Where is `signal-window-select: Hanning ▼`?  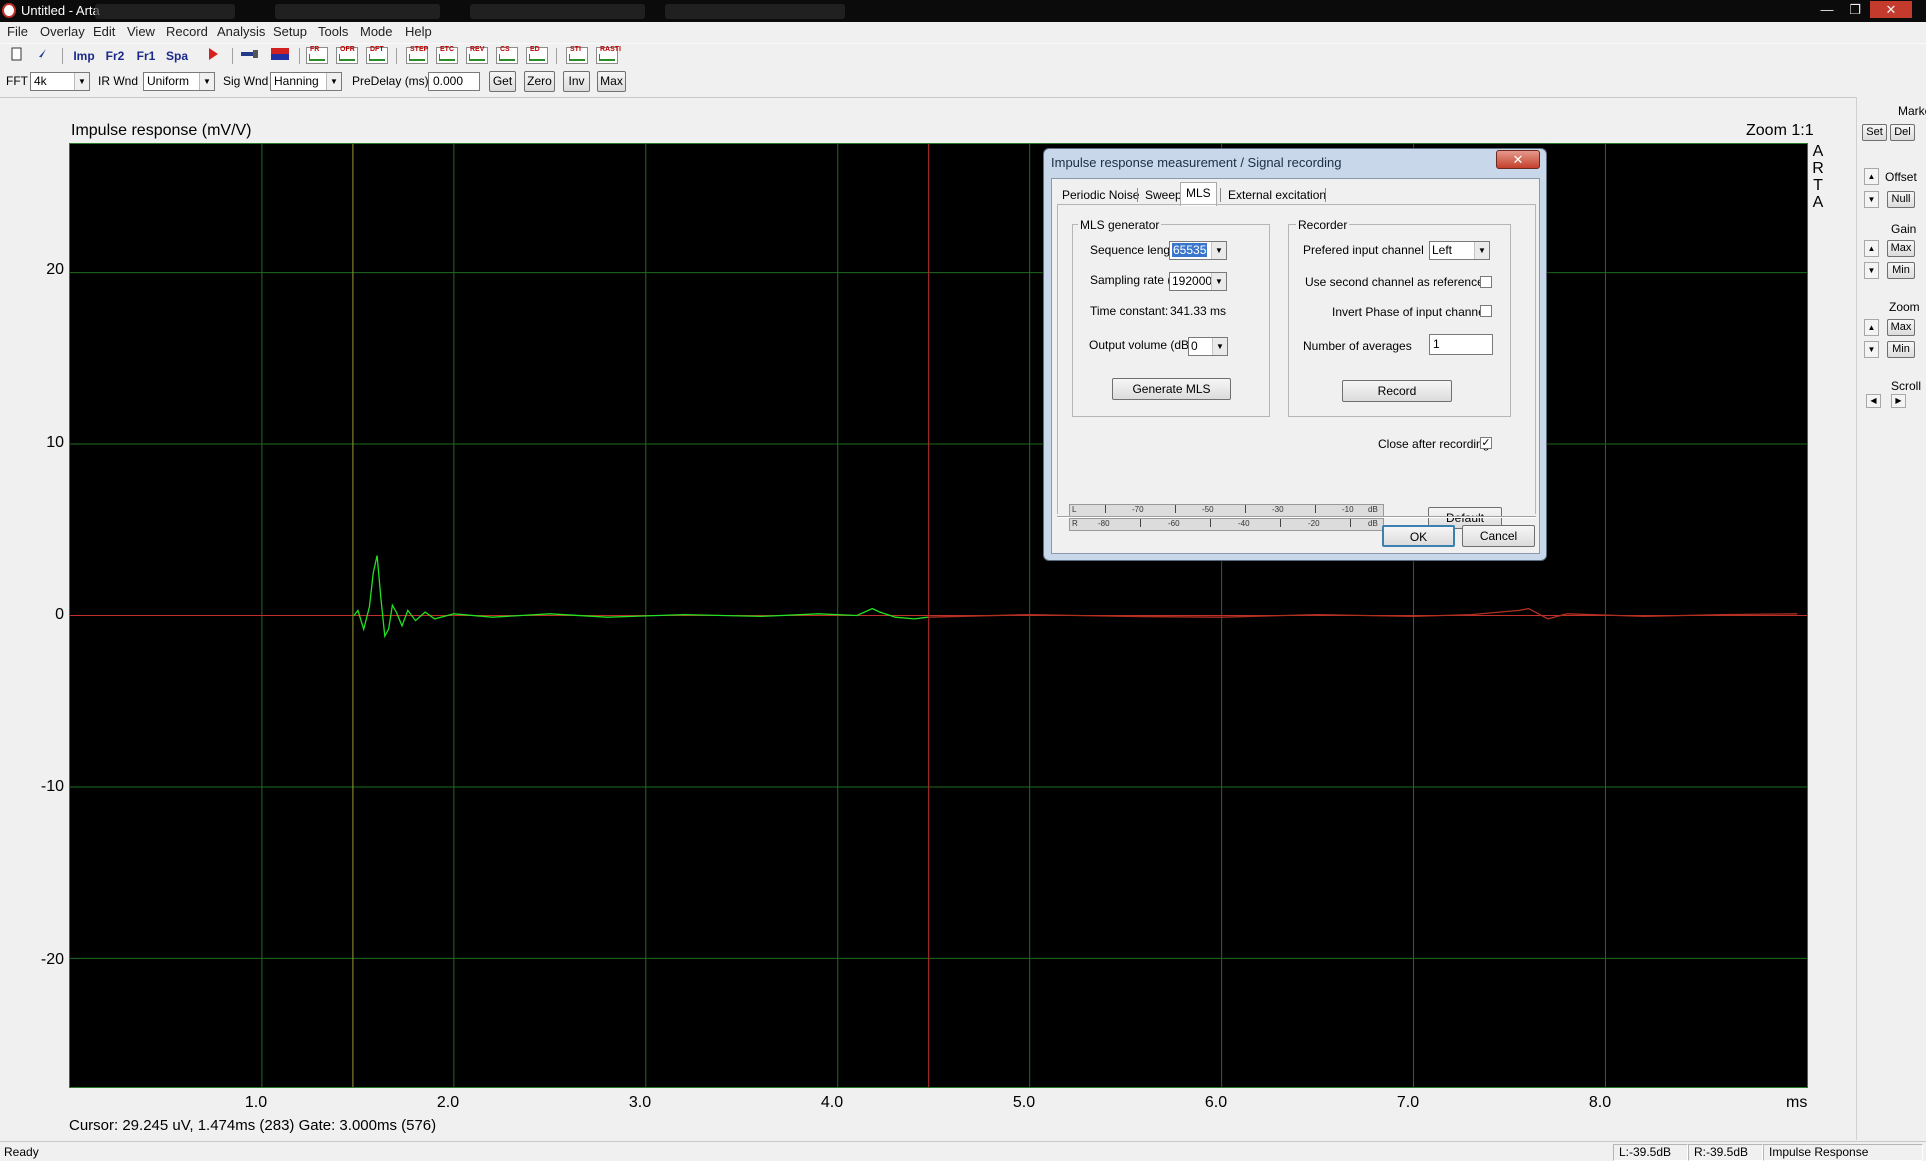 signal-window-select: Hanning ▼ is located at coordinates (306, 81).